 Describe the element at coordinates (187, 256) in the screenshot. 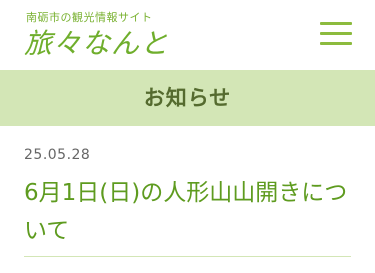

I see `post-divider` at that location.